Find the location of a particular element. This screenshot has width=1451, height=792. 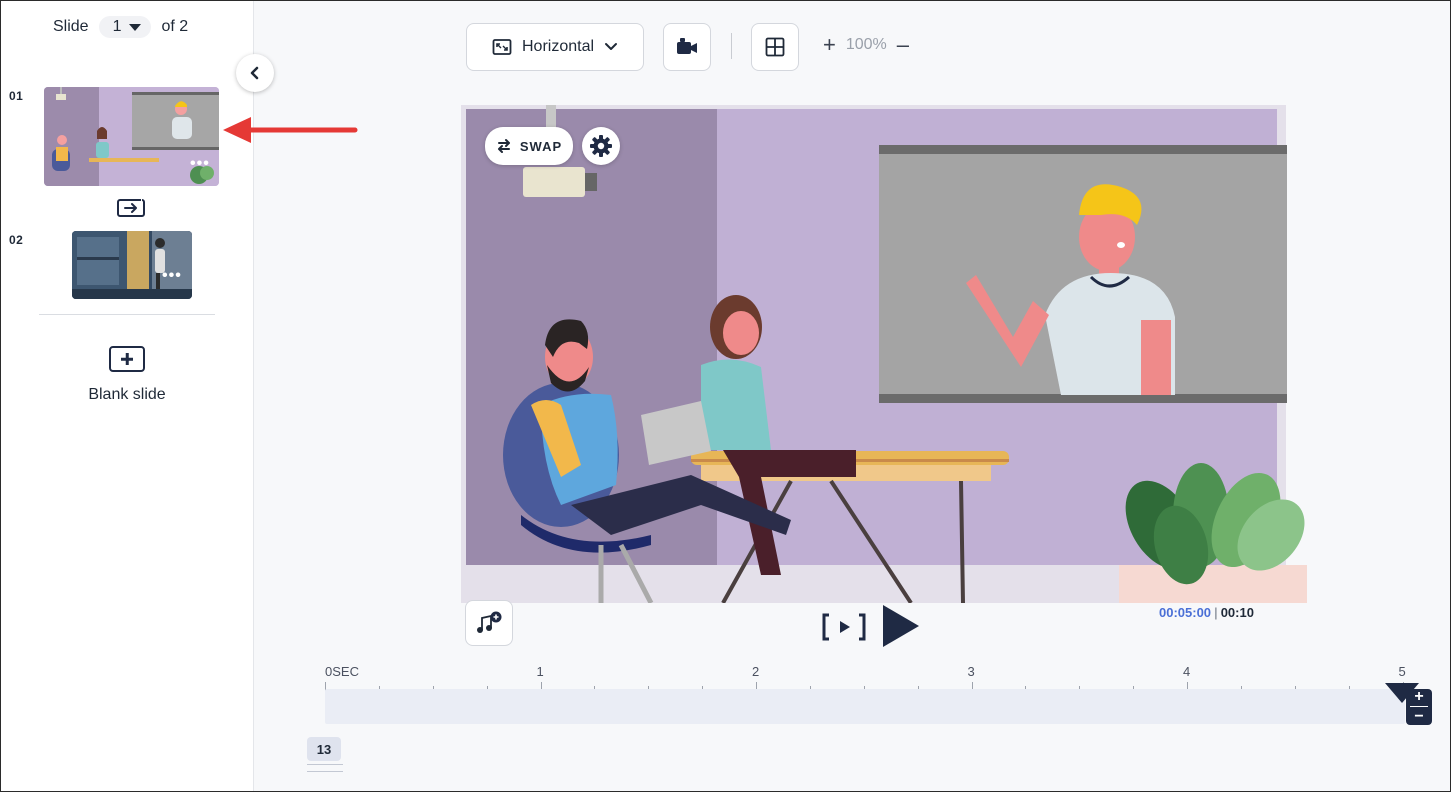

gear-icon is located at coordinates (601, 146).